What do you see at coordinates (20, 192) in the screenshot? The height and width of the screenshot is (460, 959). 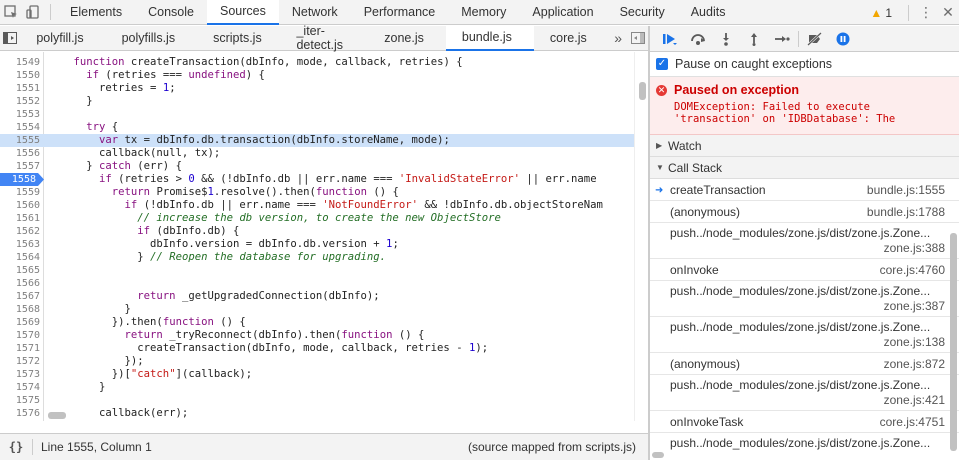 I see `line-number: 1559` at bounding box center [20, 192].